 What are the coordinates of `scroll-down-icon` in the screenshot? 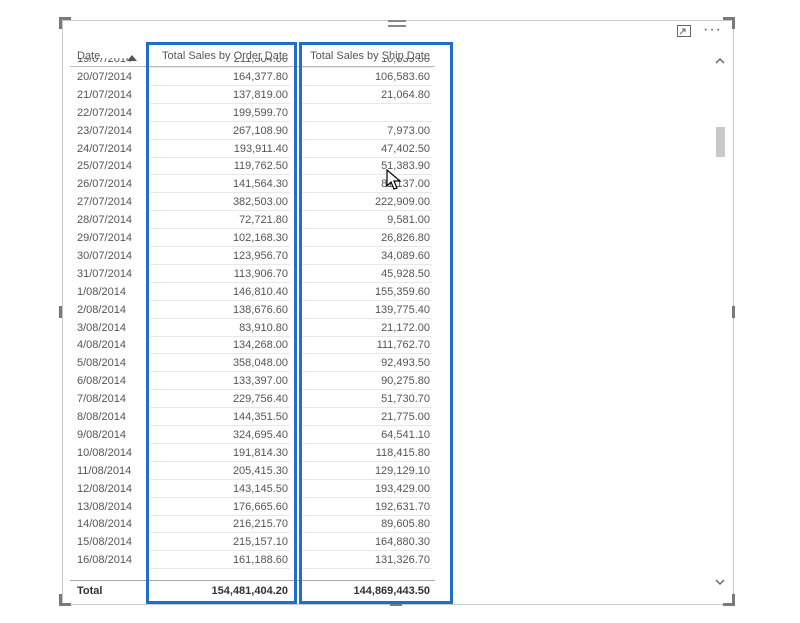 It's located at (720, 582).